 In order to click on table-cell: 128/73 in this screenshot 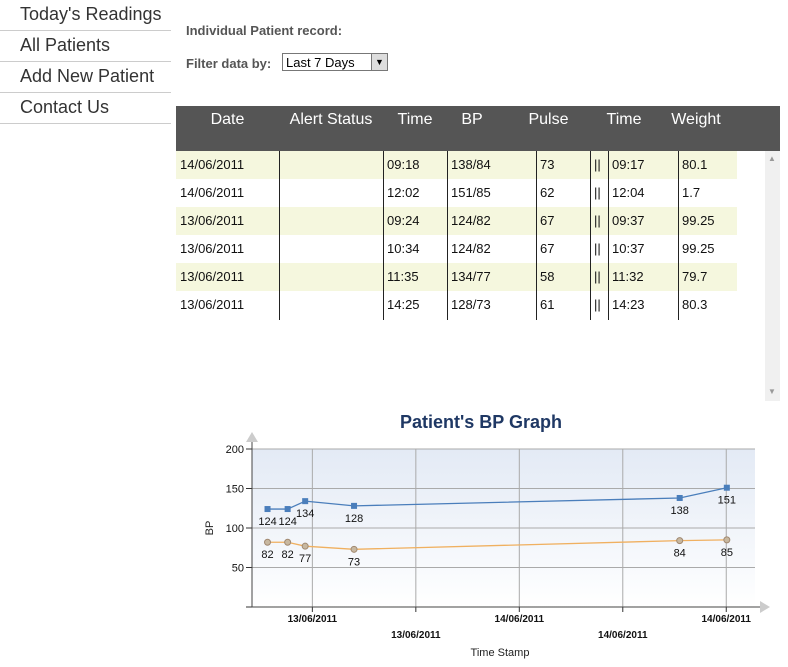, I will do `click(471, 304)`.